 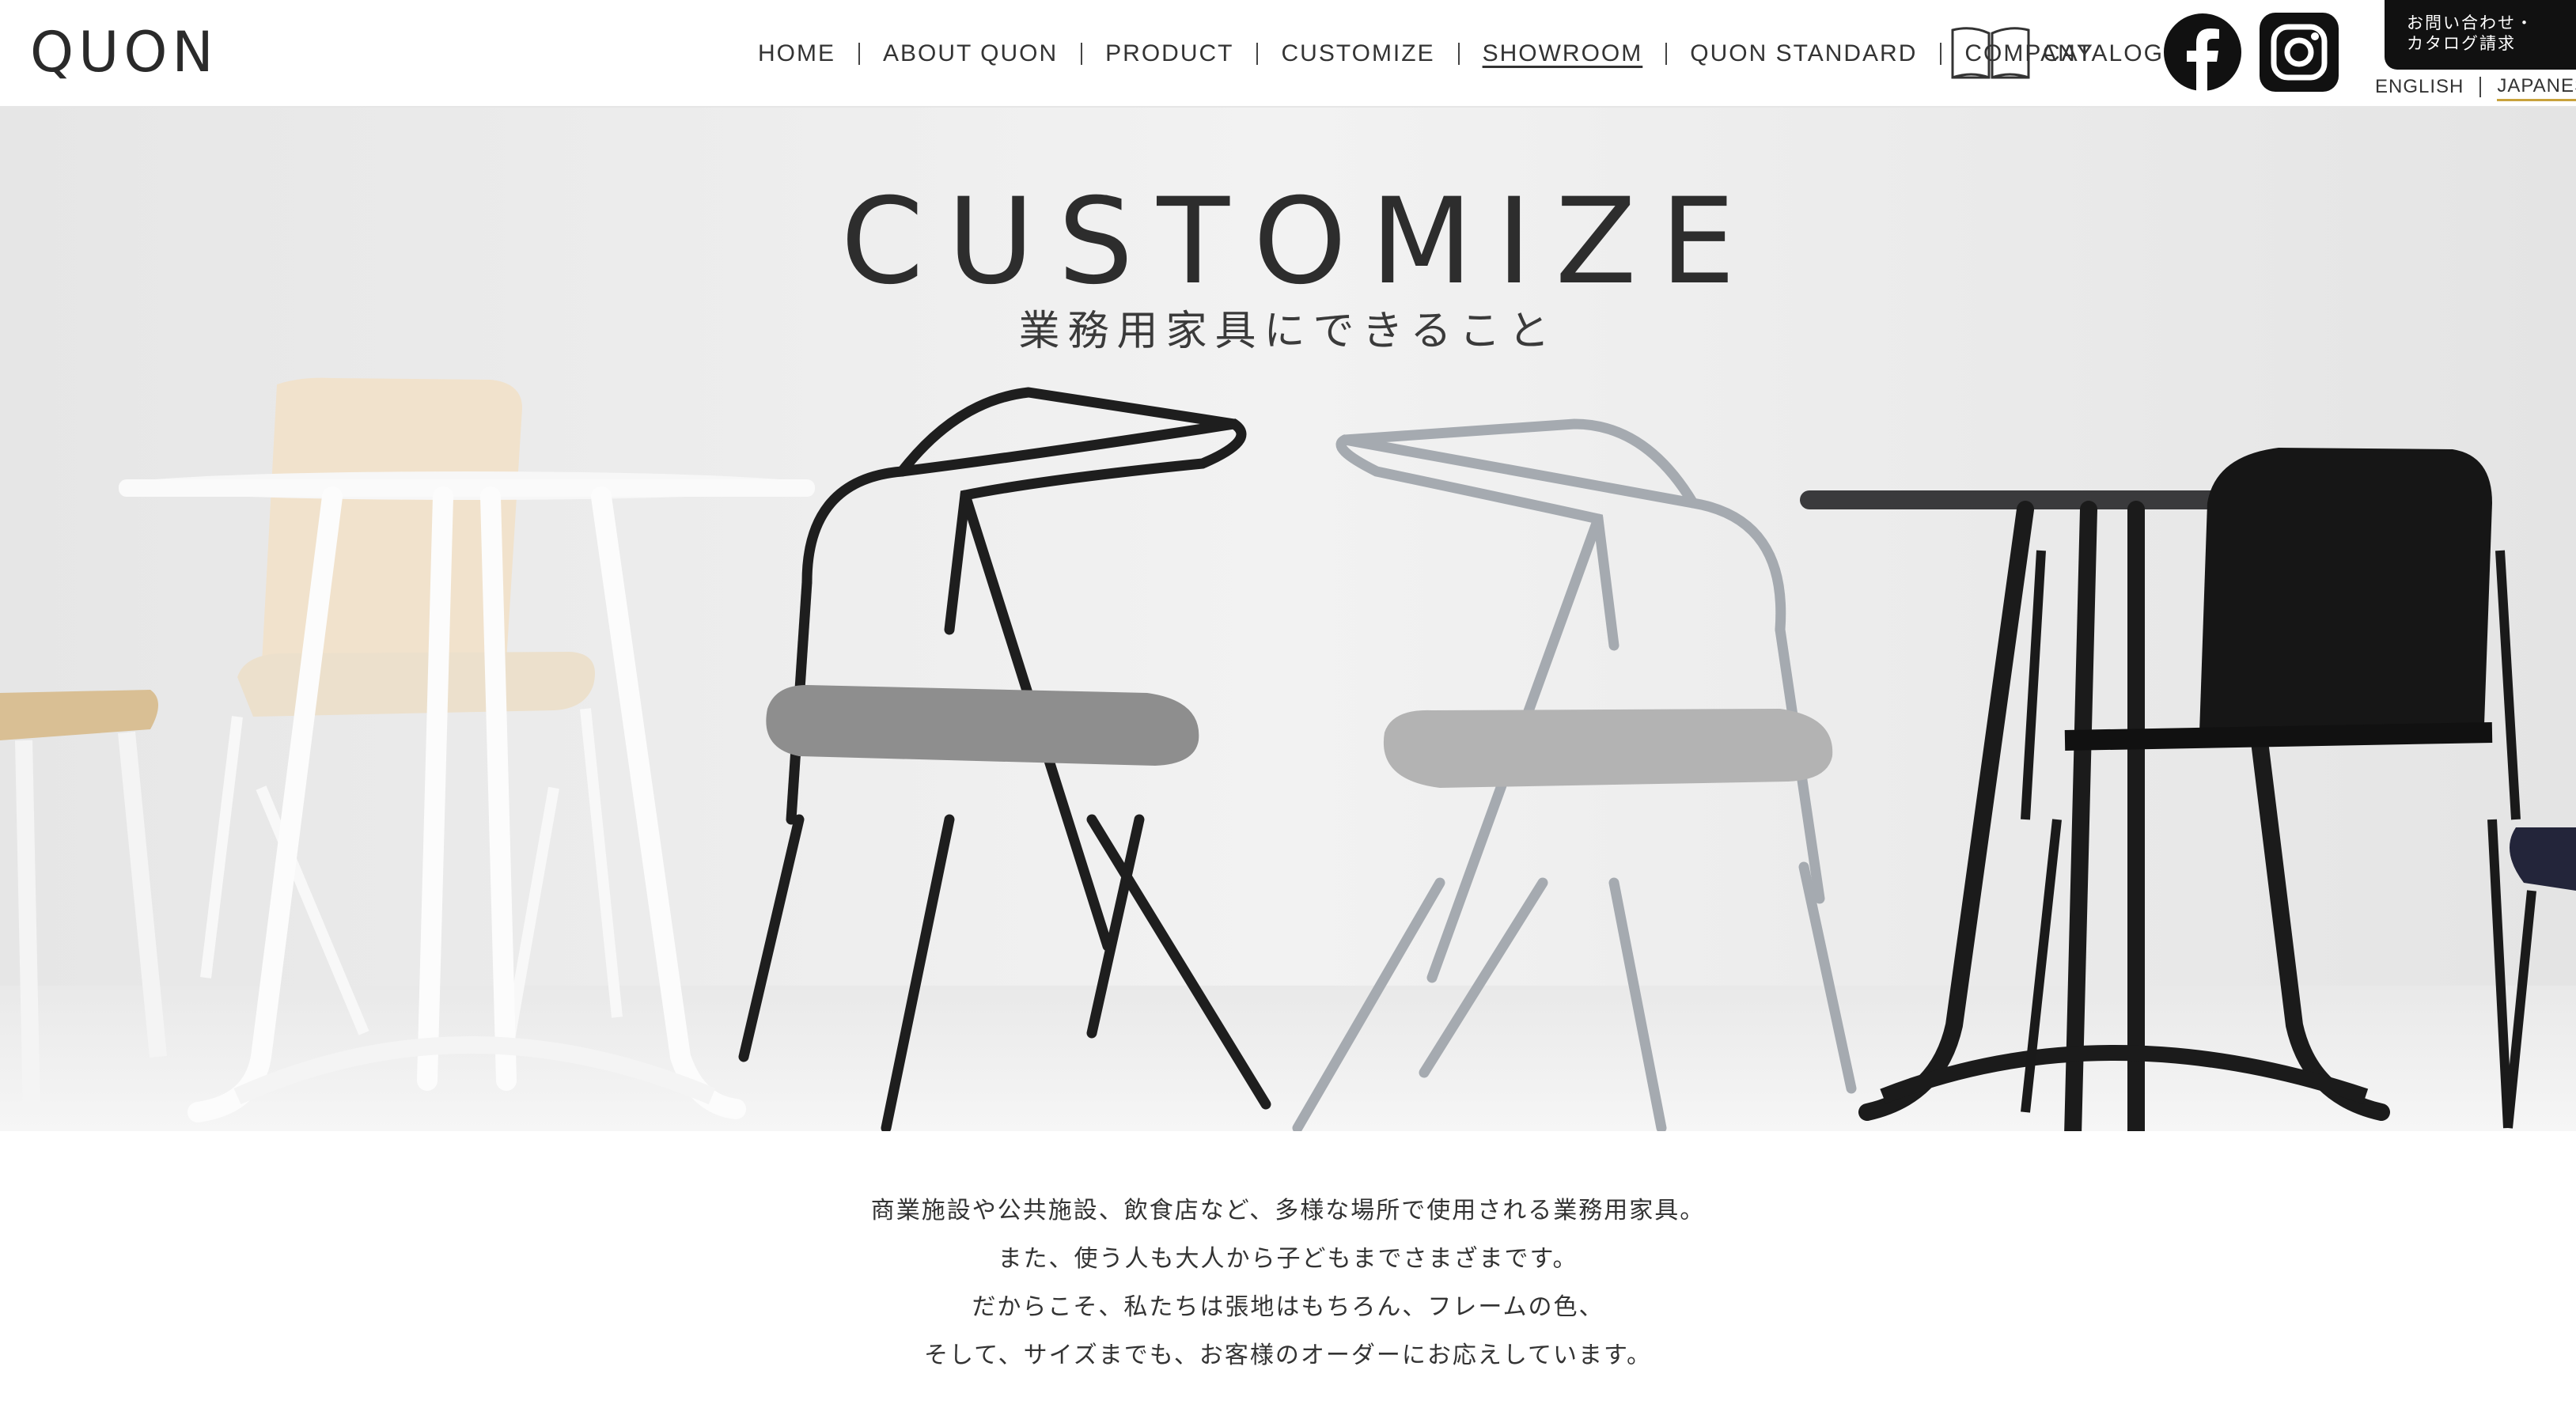 I want to click on intro-line: そして、サイズまでも、お客様のオーダーにお応えしています。, so click(x=1288, y=1355).